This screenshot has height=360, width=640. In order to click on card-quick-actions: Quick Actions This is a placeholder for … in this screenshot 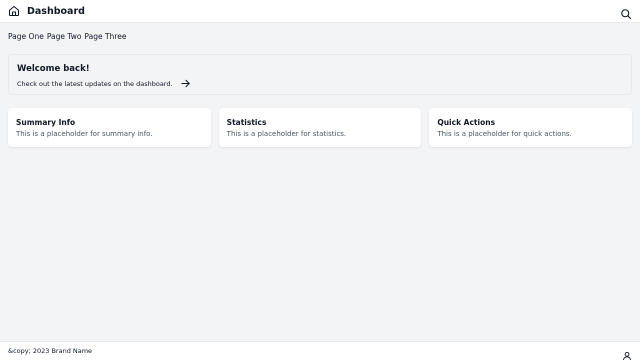, I will do `click(531, 127)`.